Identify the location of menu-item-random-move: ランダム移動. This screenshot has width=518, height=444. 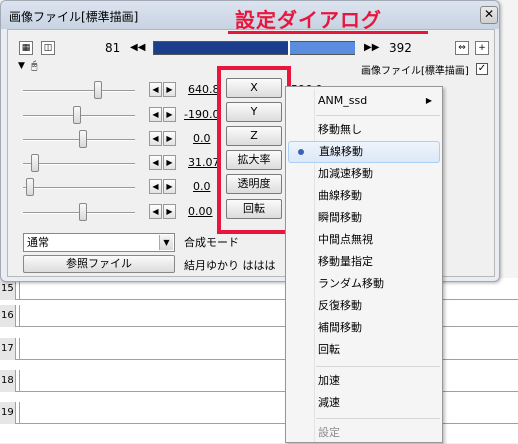
(364, 284).